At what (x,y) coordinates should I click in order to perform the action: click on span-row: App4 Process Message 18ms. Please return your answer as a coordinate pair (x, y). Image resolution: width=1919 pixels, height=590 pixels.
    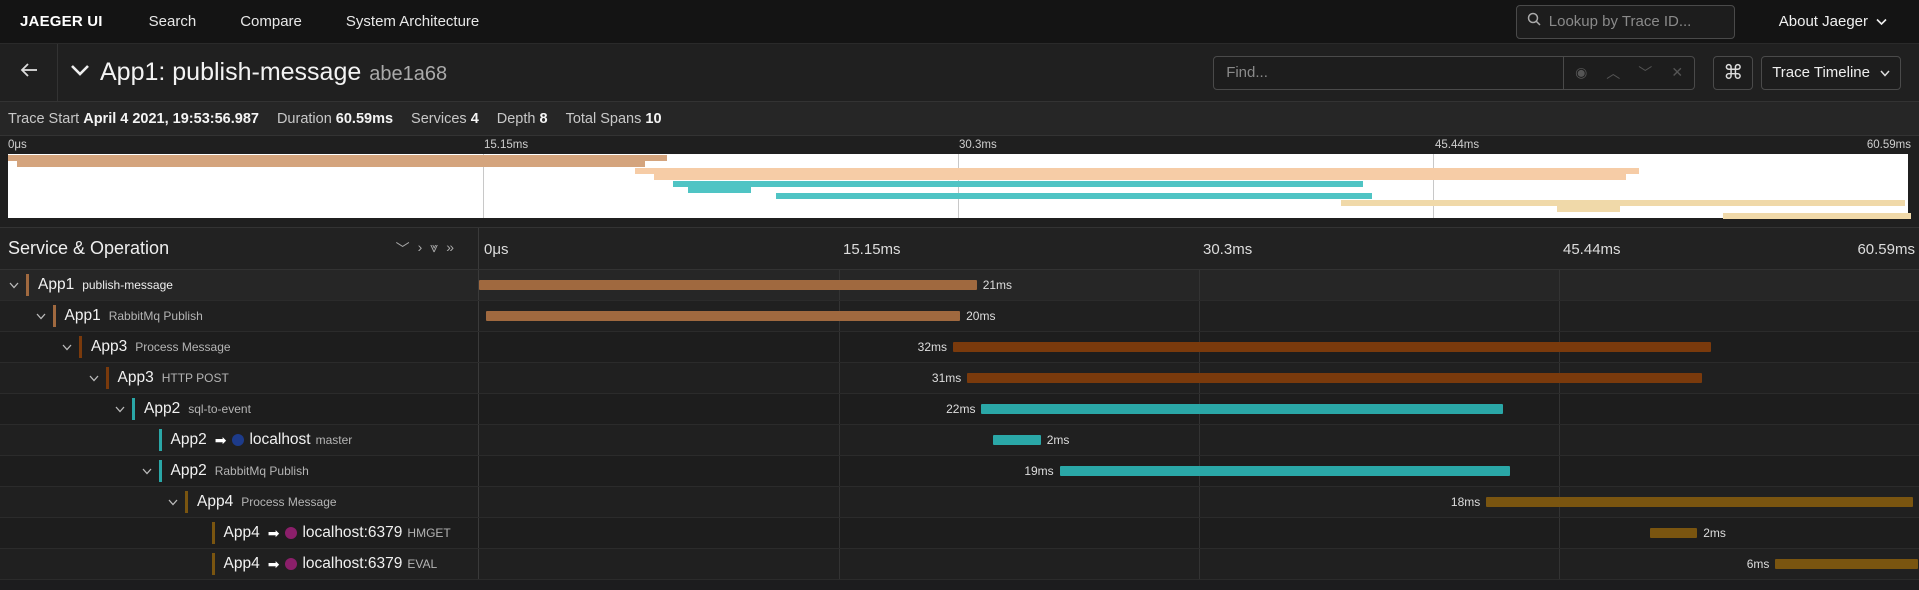
    Looking at the image, I should click on (959, 502).